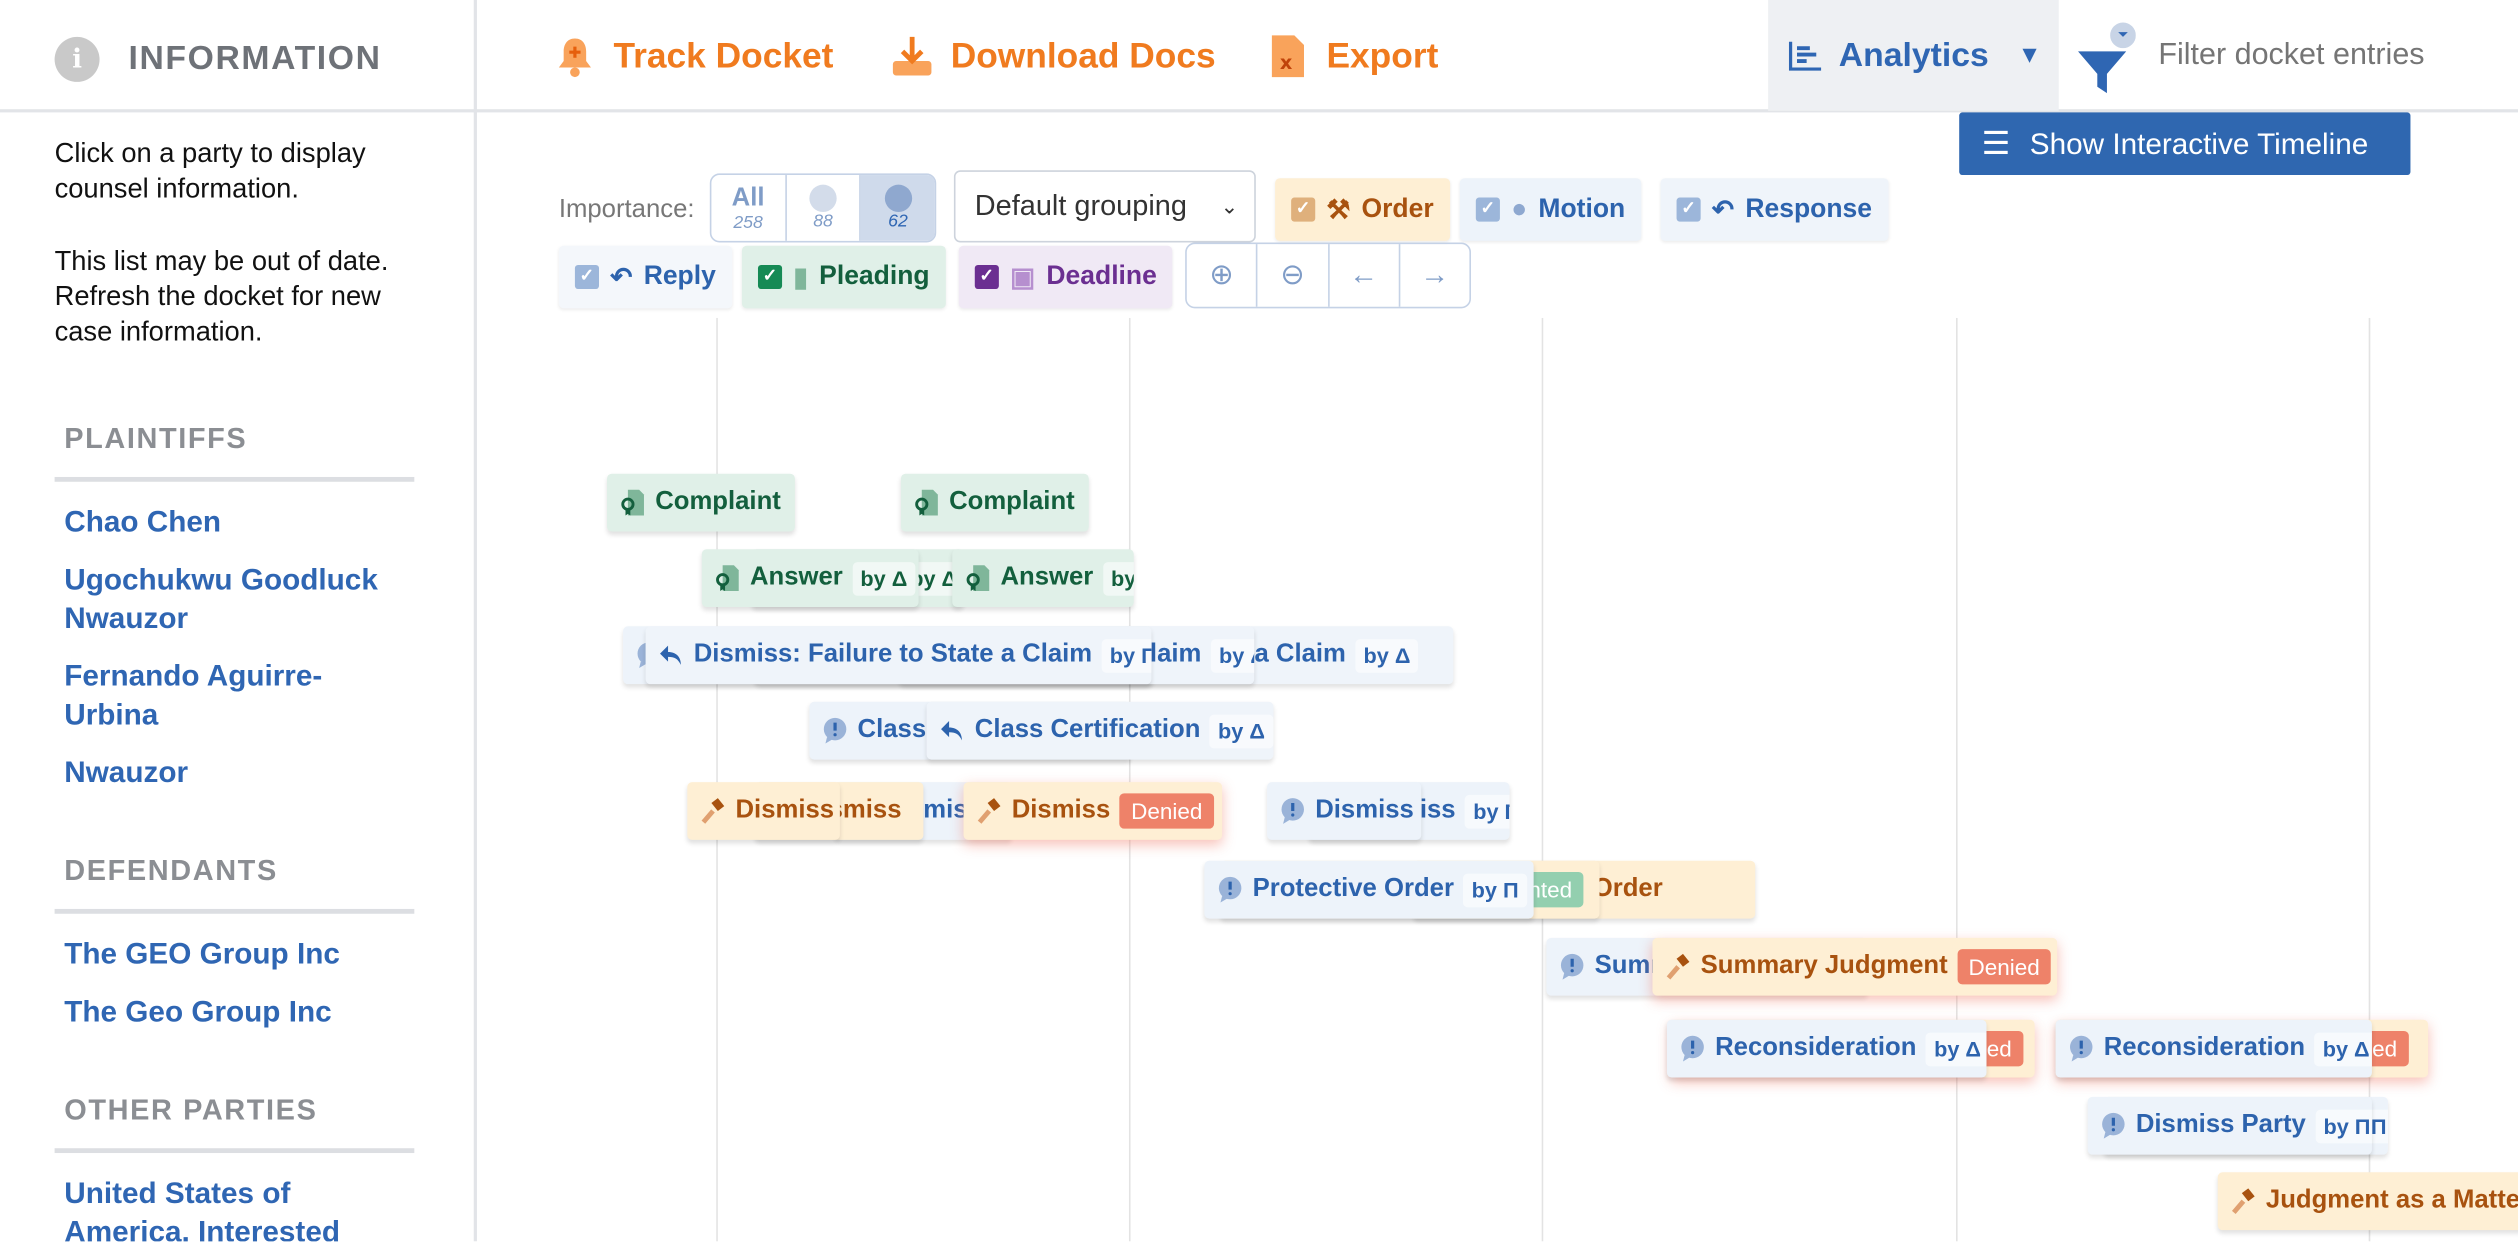  What do you see at coordinates (216, 1208) in the screenshot?
I see `party-link: United States of America, Interested` at bounding box center [216, 1208].